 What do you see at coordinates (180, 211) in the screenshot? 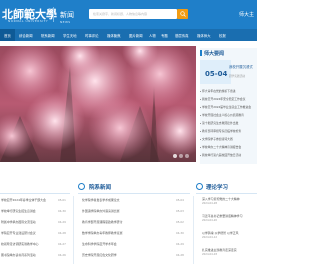
I see `list-date: 05-03` at bounding box center [180, 211].